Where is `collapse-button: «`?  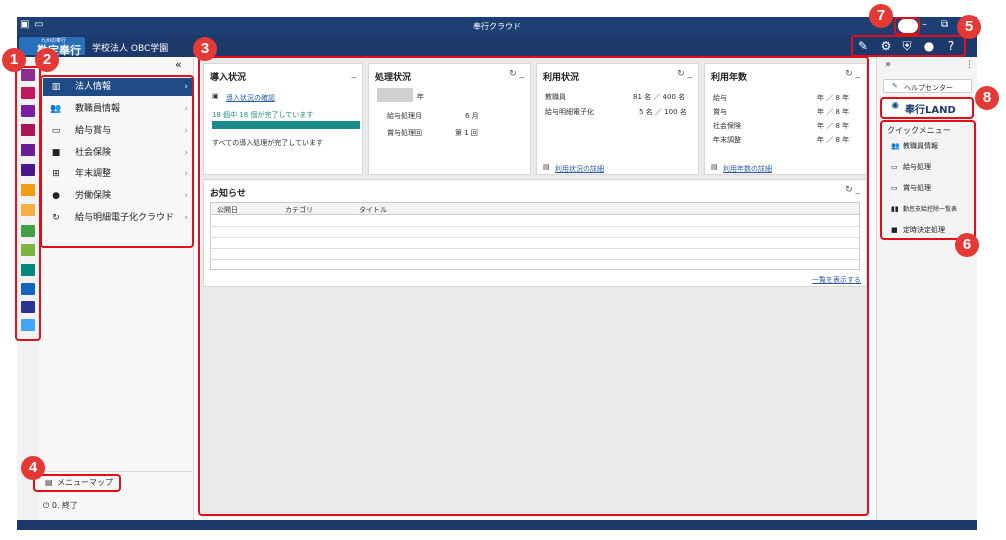
collapse-button: « is located at coordinates (178, 64).